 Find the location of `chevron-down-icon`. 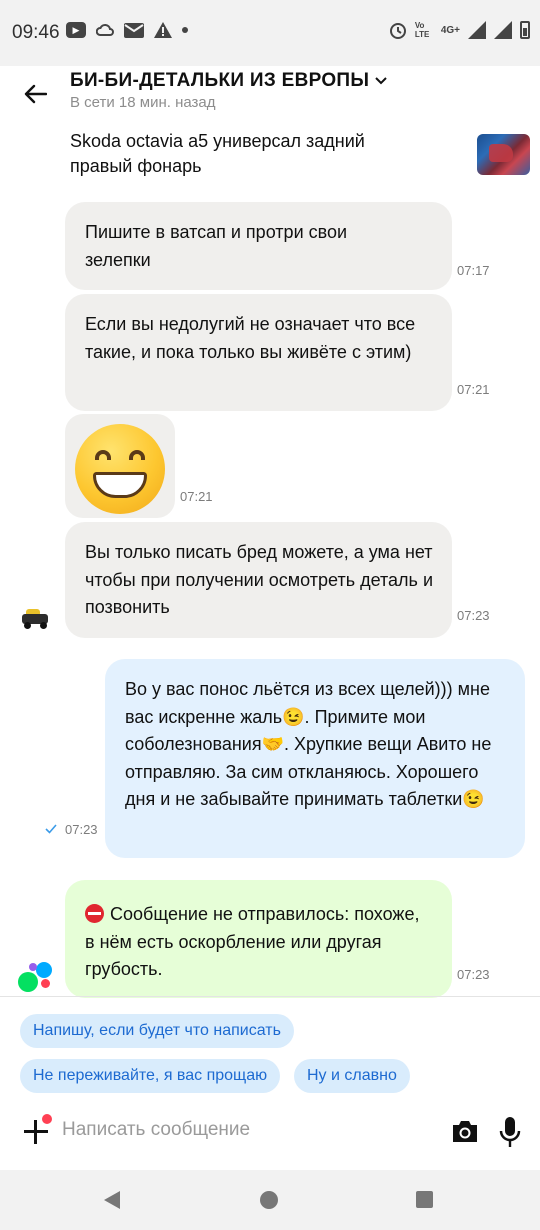

chevron-down-icon is located at coordinates (381, 81).